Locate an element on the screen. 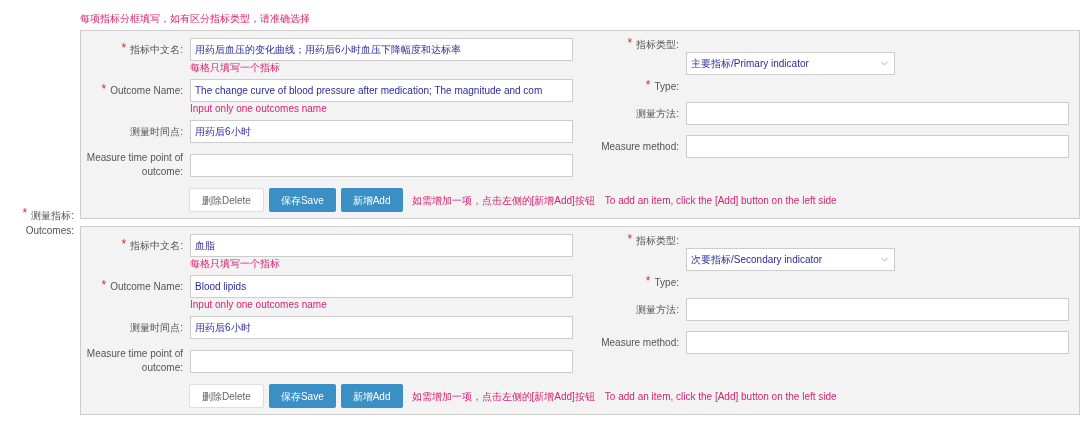 Image resolution: width=1080 pixels, height=424 pixels. notice-text: 每项指标分框填写，如有区分指标类型，请准确选择 is located at coordinates (195, 18).